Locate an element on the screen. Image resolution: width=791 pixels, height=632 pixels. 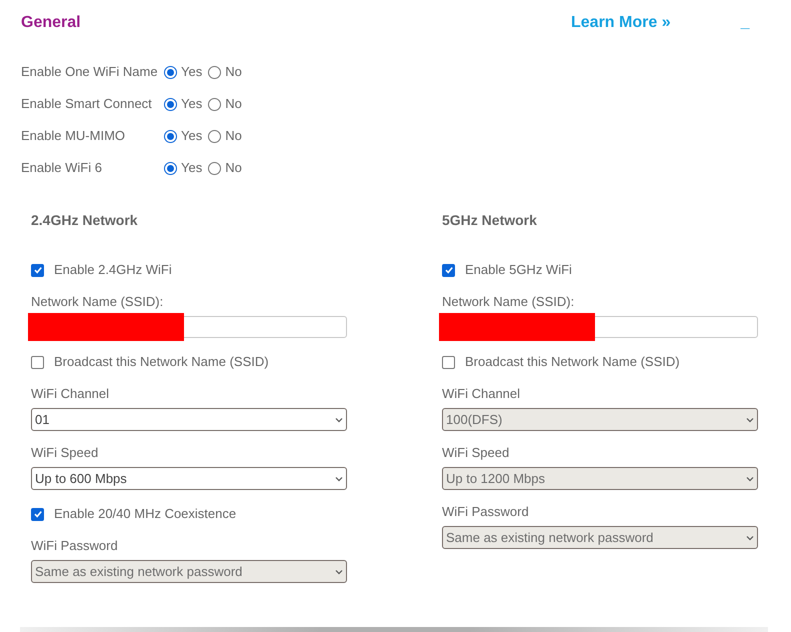
dropdown: Up to 600 Mbps is located at coordinates (189, 478).